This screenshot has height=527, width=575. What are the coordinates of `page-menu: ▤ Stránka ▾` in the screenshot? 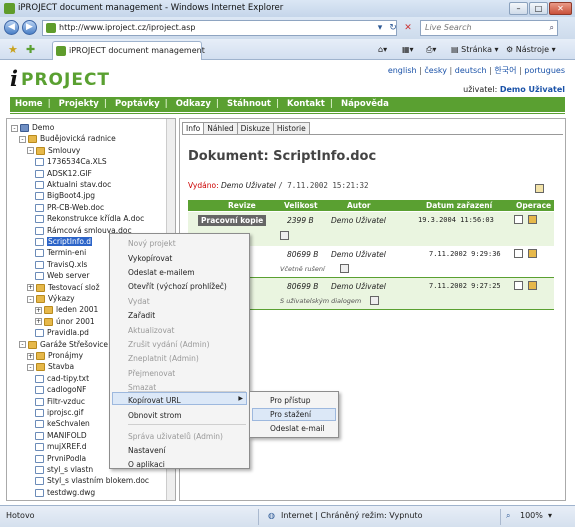 It's located at (475, 49).